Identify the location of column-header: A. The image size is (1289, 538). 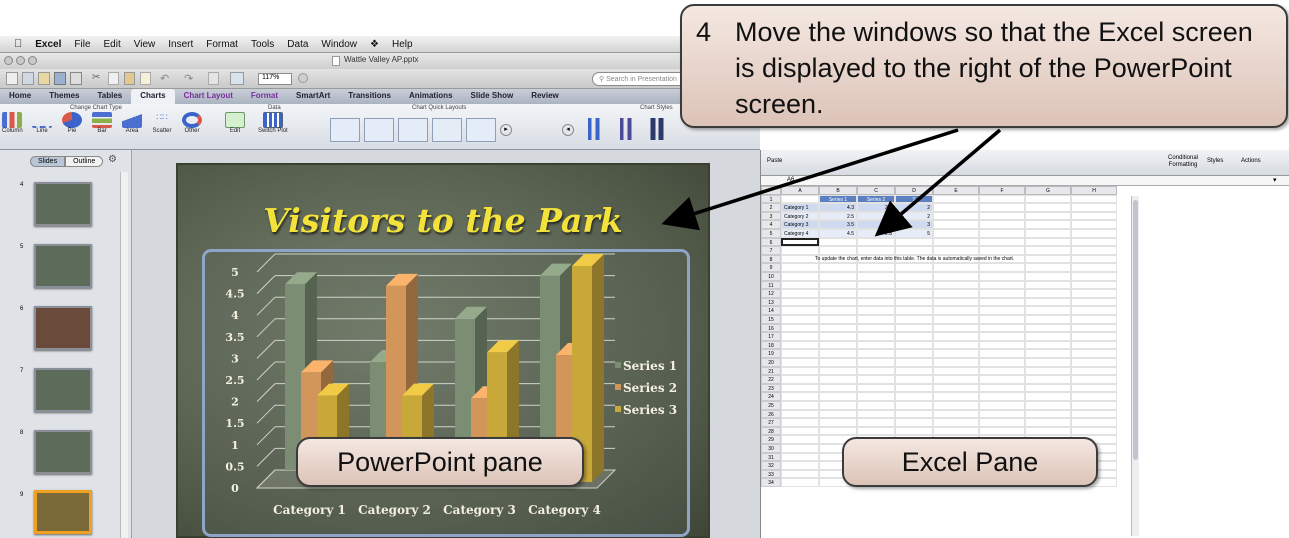
(800, 190).